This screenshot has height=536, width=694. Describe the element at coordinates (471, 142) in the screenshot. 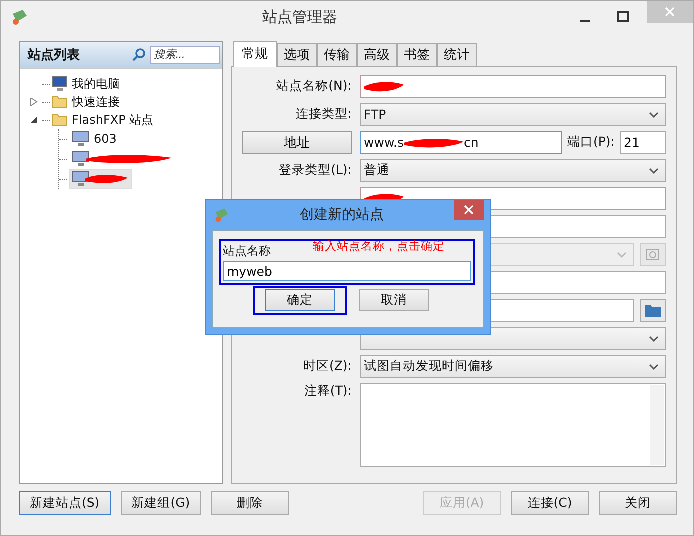

I see `address-value-end: cn` at that location.